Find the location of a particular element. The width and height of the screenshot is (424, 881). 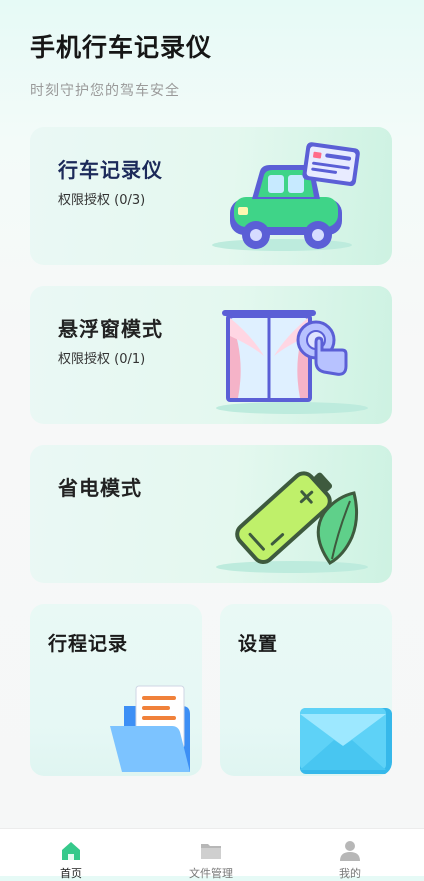

window-tap-illustration is located at coordinates (292, 362).